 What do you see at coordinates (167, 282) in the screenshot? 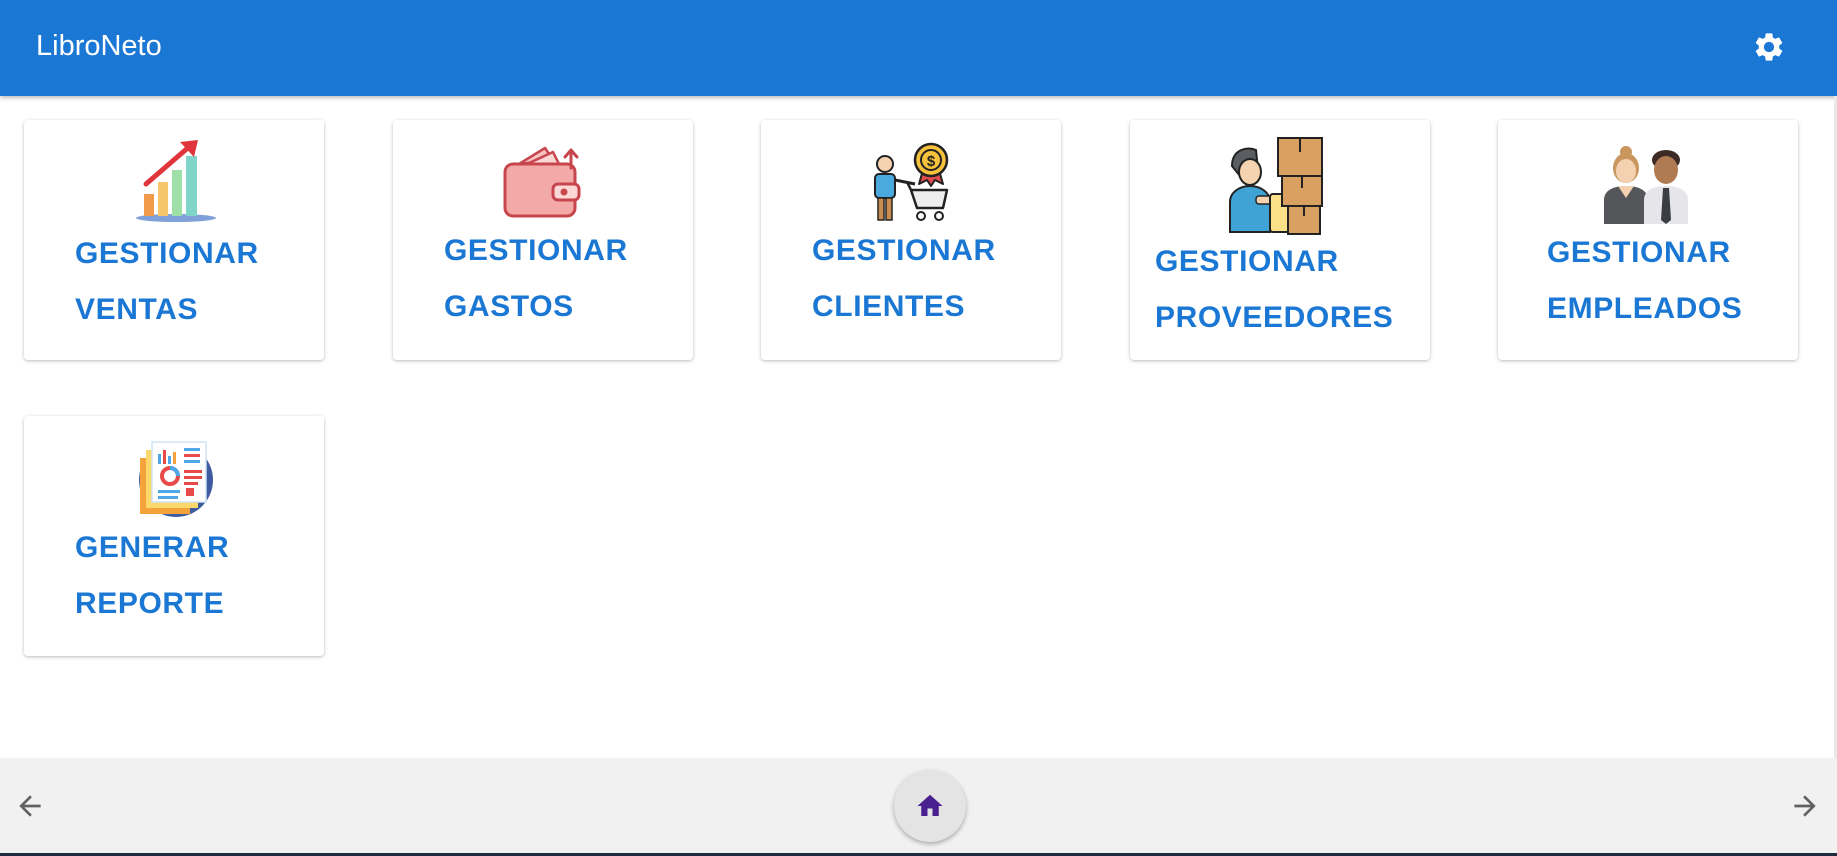
I see `card-label: GESTIONAR VENTAS` at bounding box center [167, 282].